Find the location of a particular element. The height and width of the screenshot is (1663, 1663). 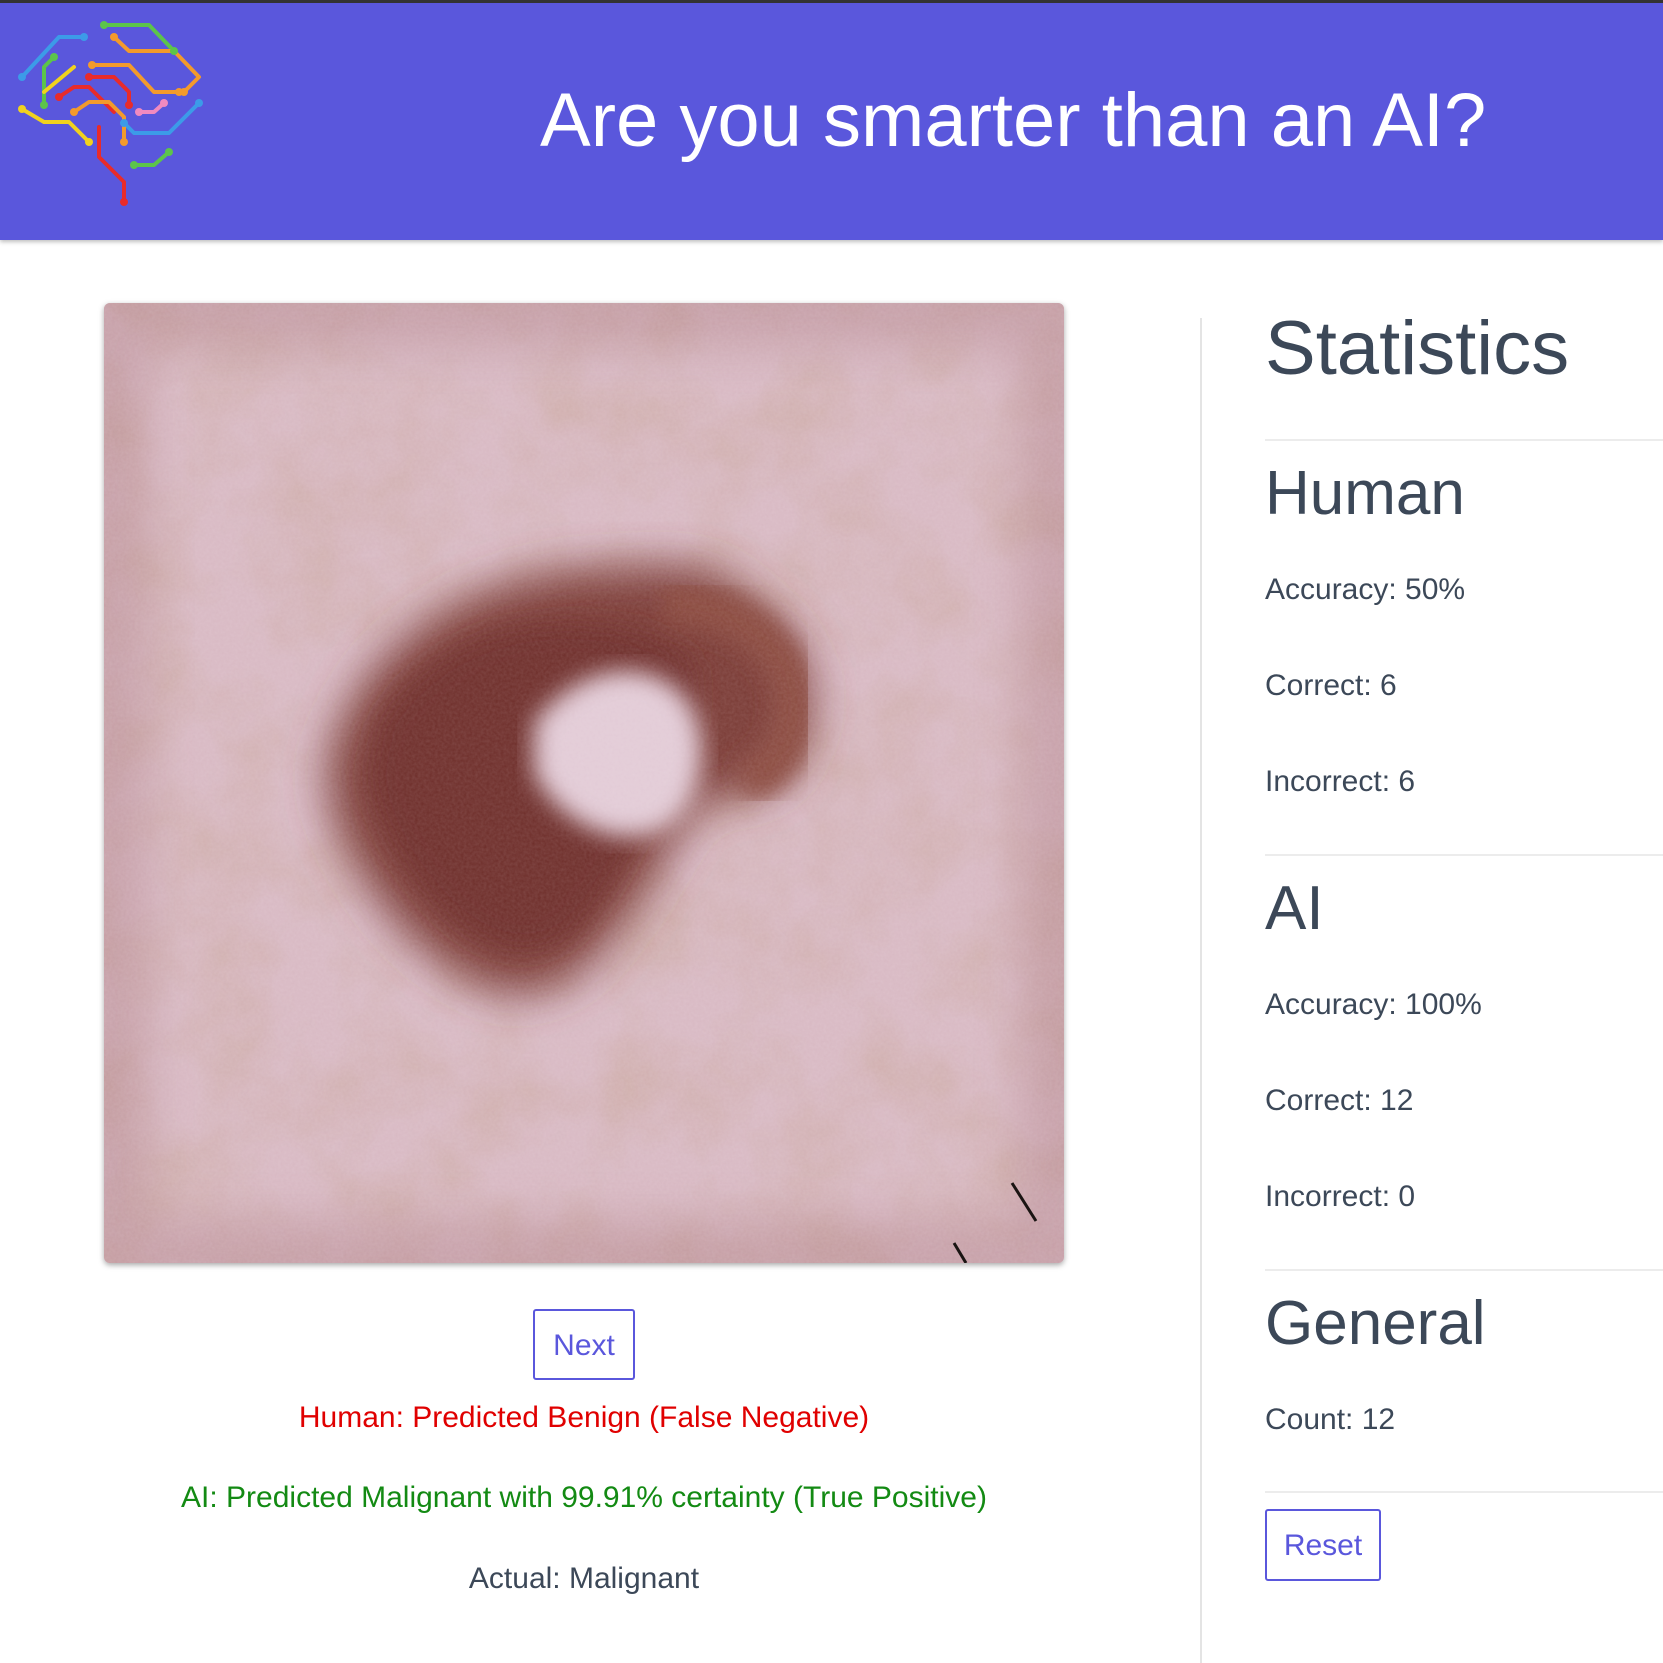

human-correct: Correct: 6 is located at coordinates (1331, 685).